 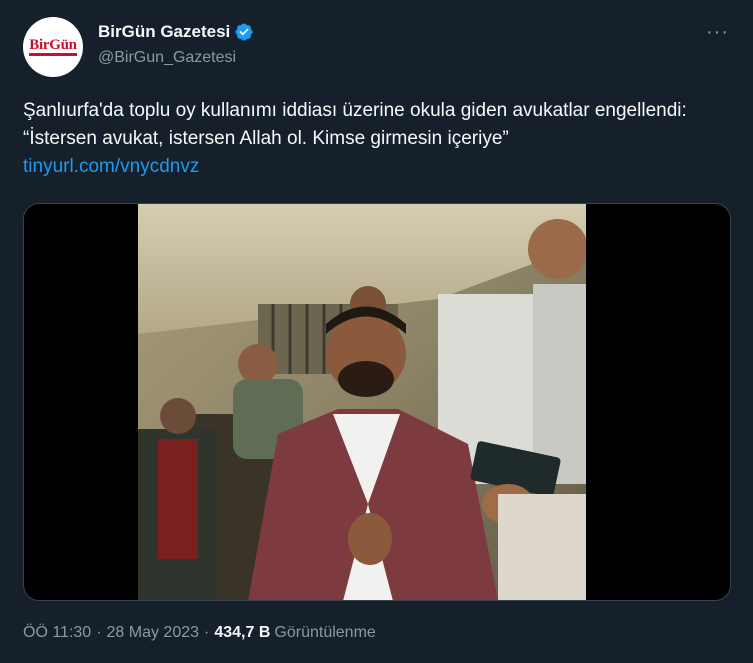 What do you see at coordinates (373, 167) in the screenshot?
I see `tweet-link: tinyurl.com/vnycdnvz` at bounding box center [373, 167].